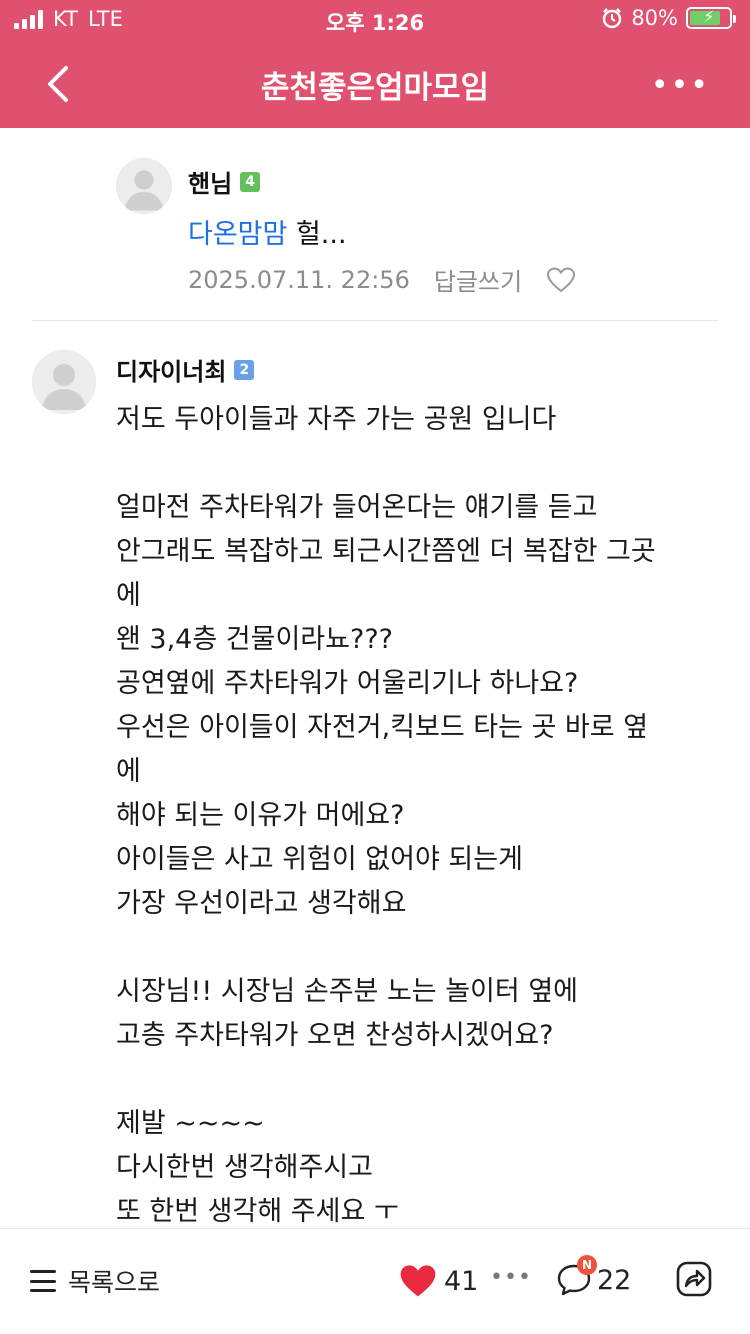 The image size is (750, 1334). Describe the element at coordinates (190, 1123) in the screenshot. I see `comment-line: 제발 ~~~~` at that location.